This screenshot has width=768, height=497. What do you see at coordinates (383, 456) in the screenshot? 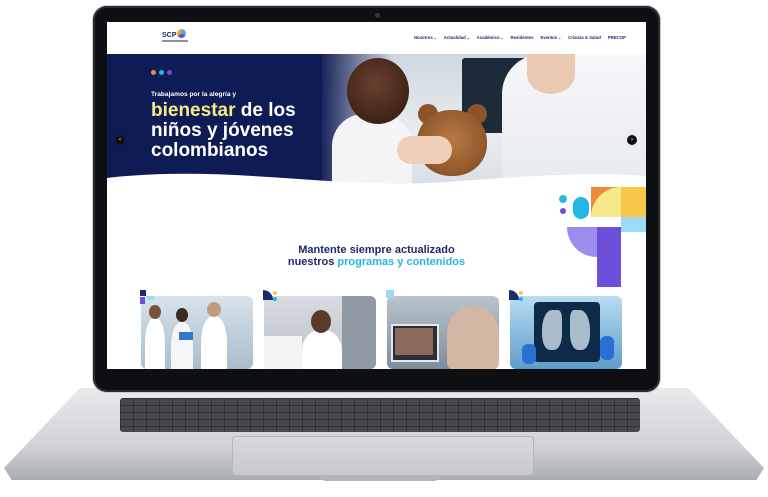
I see `laptop-trackpad` at bounding box center [383, 456].